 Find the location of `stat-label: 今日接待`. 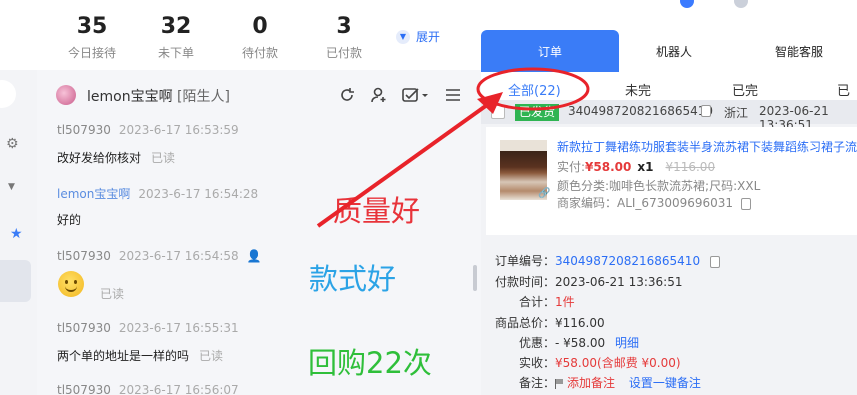

stat-label: 今日接待 is located at coordinates (91, 53).